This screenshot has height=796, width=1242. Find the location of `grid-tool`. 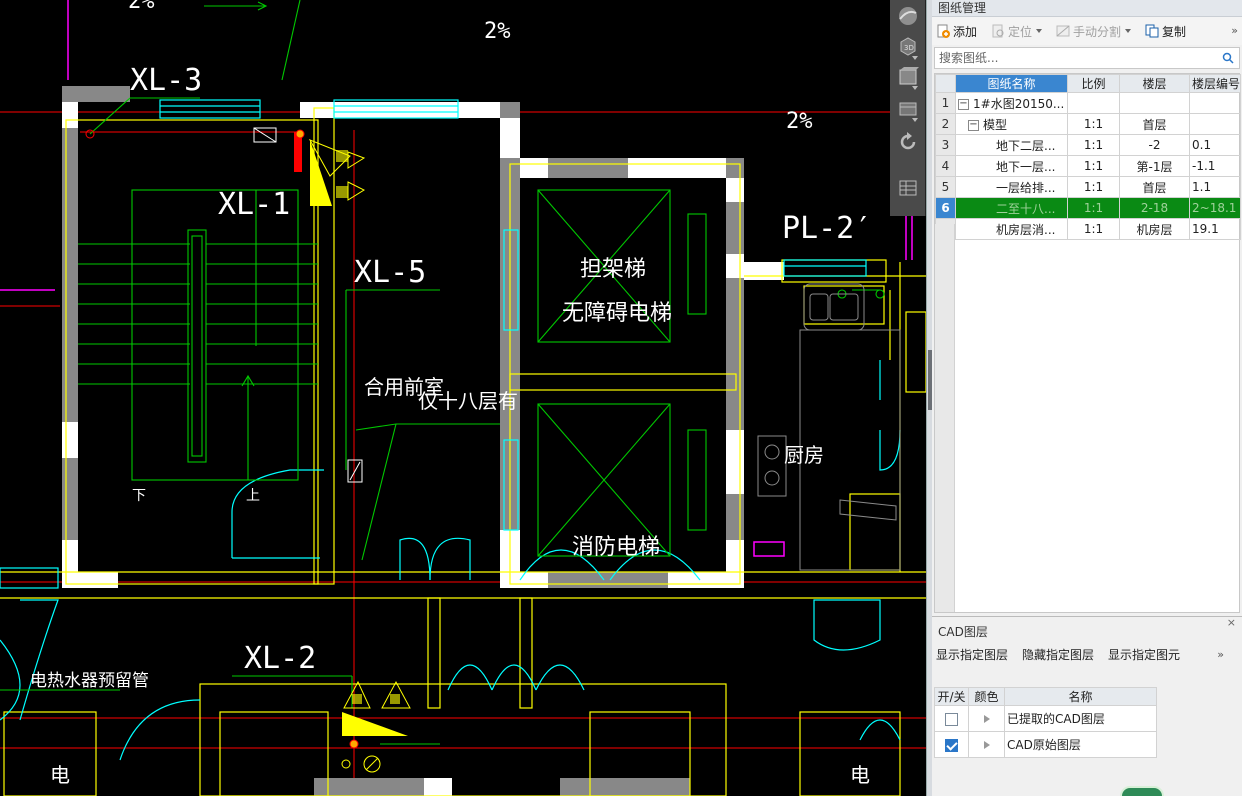

grid-tool is located at coordinates (908, 188).